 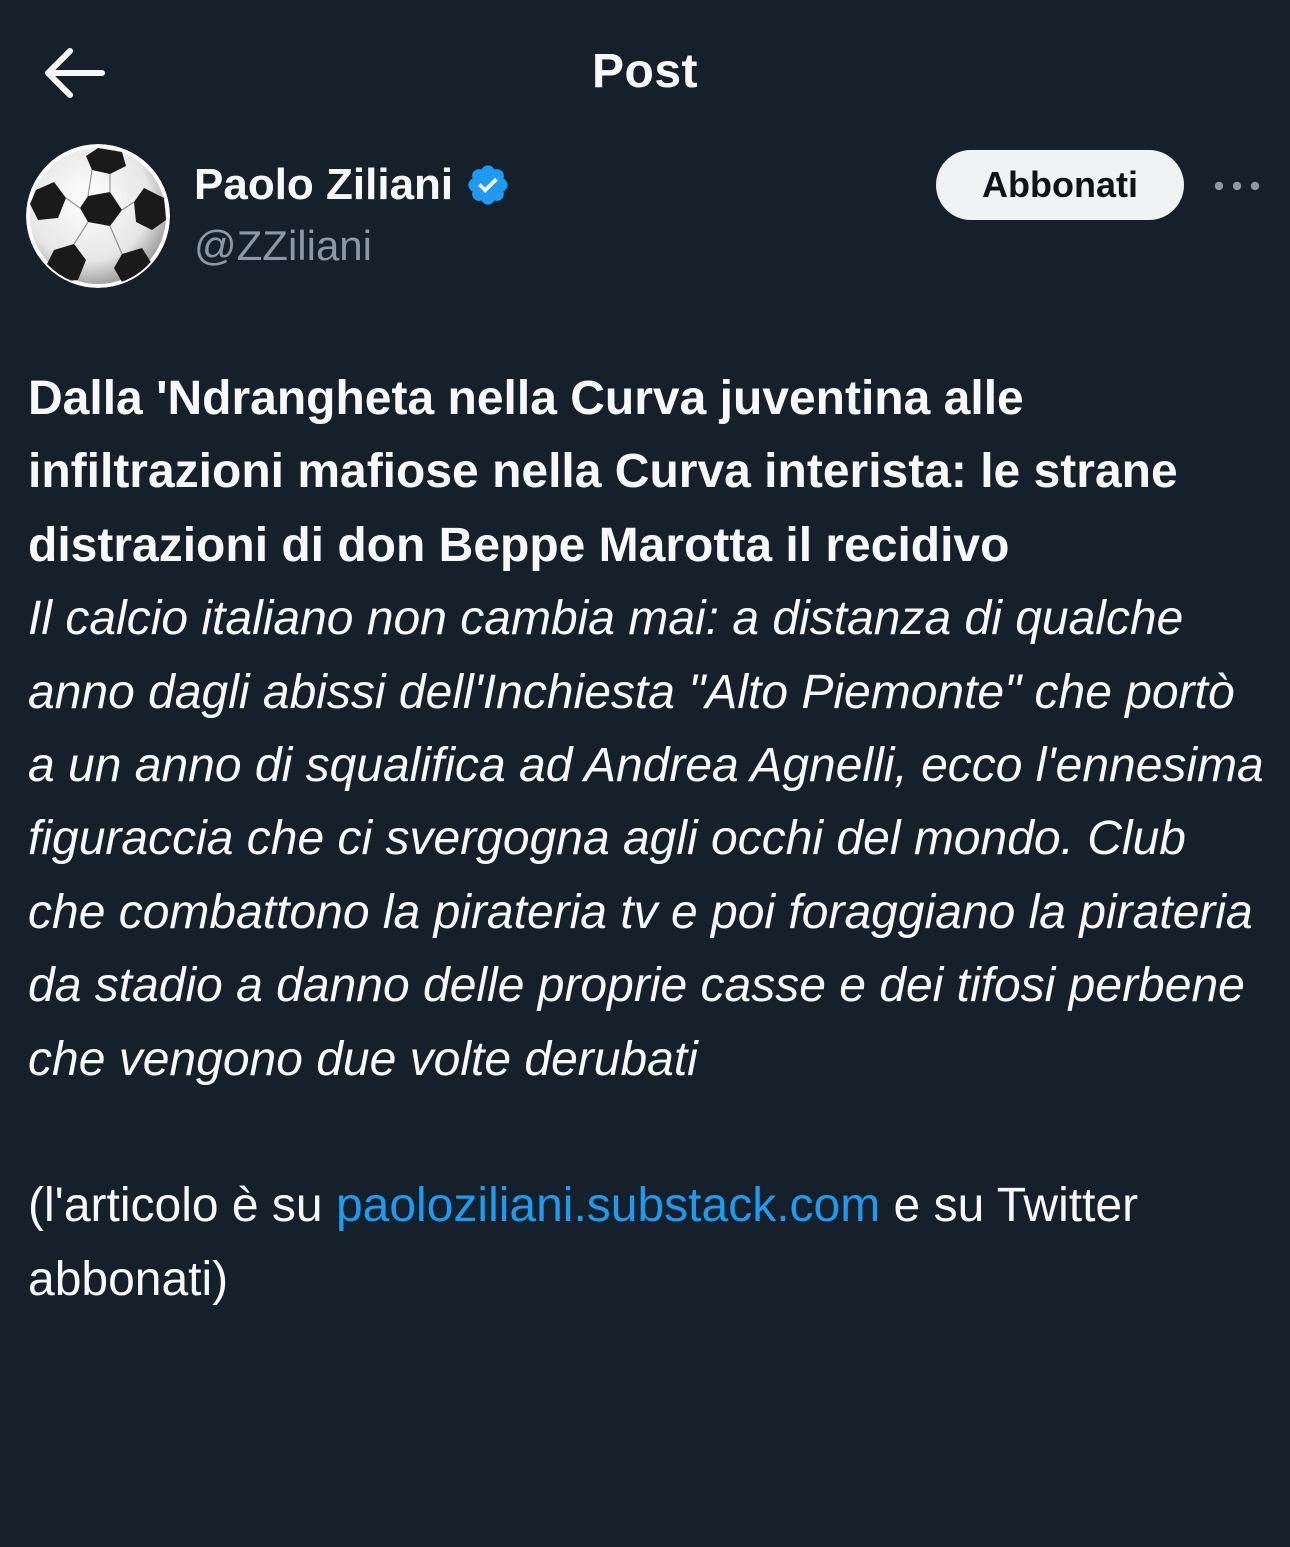 What do you see at coordinates (1060, 185) in the screenshot?
I see `subscribe-button: Abbonati` at bounding box center [1060, 185].